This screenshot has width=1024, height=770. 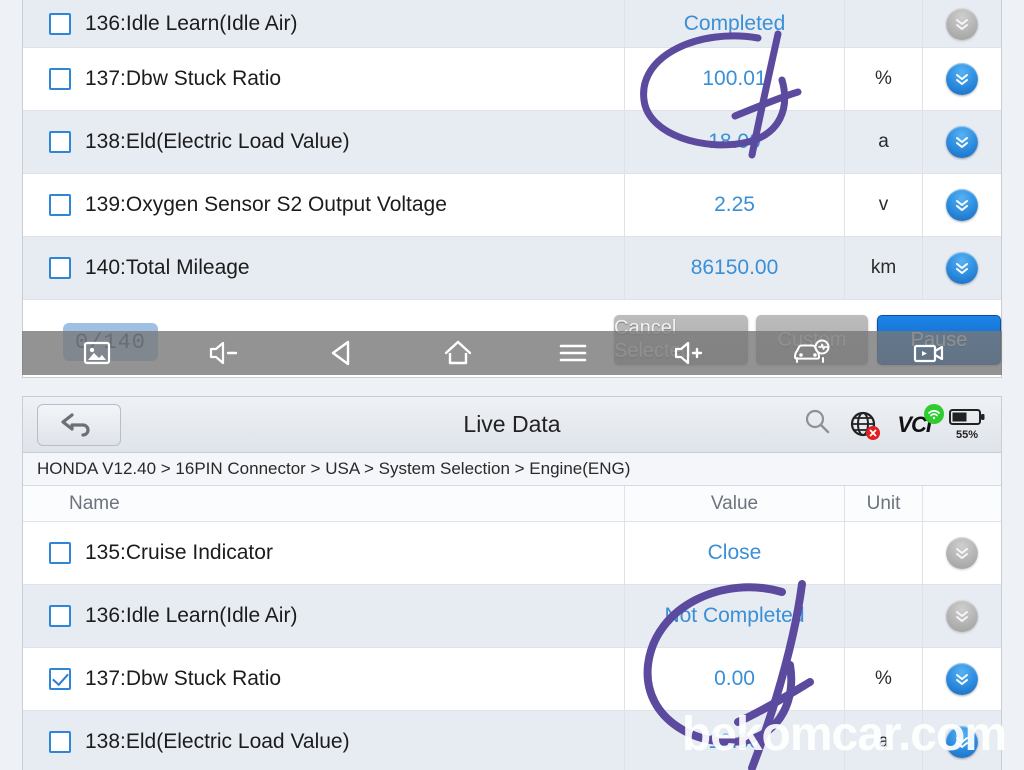 I want to click on battery-indicator: 55%, so click(x=967, y=424).